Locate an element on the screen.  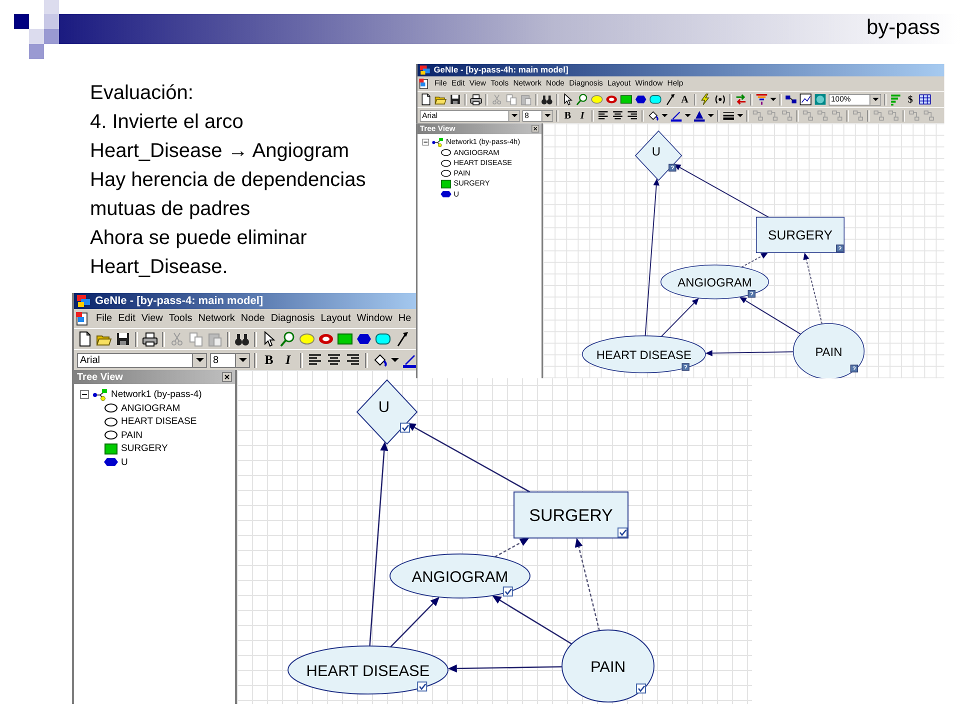
font-field: Arial is located at coordinates (142, 360).